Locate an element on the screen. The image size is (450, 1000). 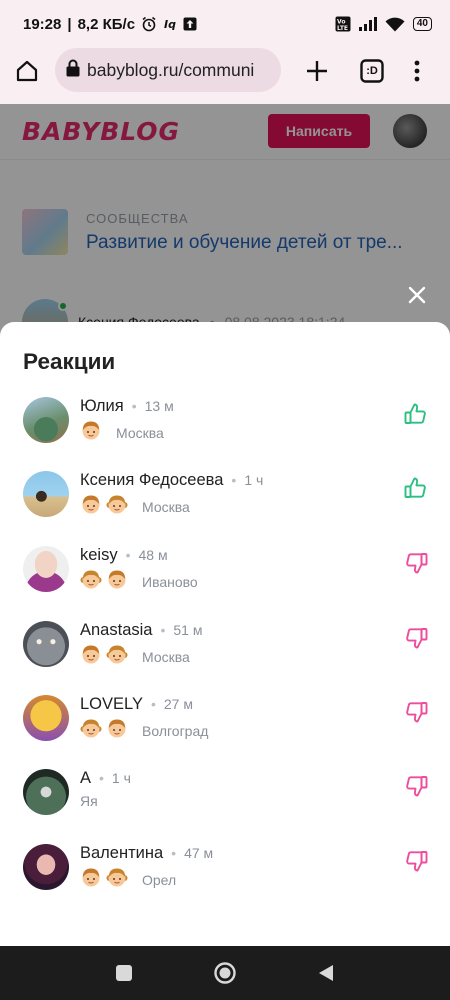
status-time: 19:28 is located at coordinates (42, 24).